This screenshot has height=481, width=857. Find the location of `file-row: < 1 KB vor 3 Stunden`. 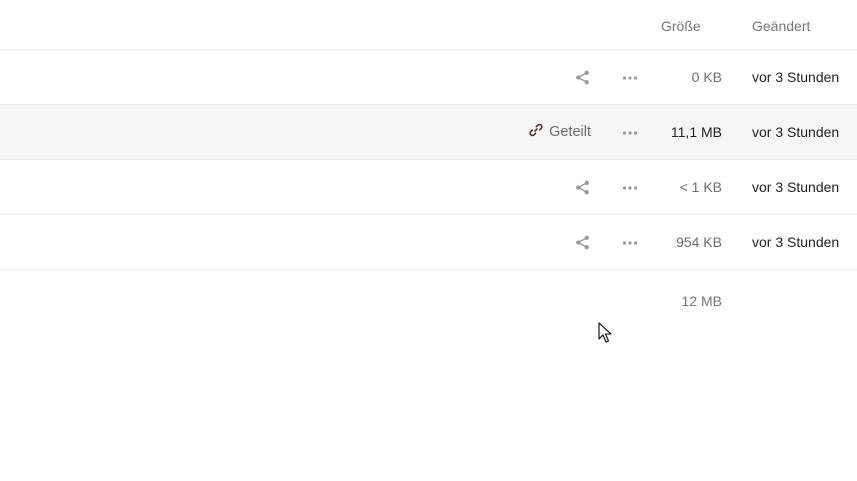

file-row: < 1 KB vor 3 Stunden is located at coordinates (428, 187).